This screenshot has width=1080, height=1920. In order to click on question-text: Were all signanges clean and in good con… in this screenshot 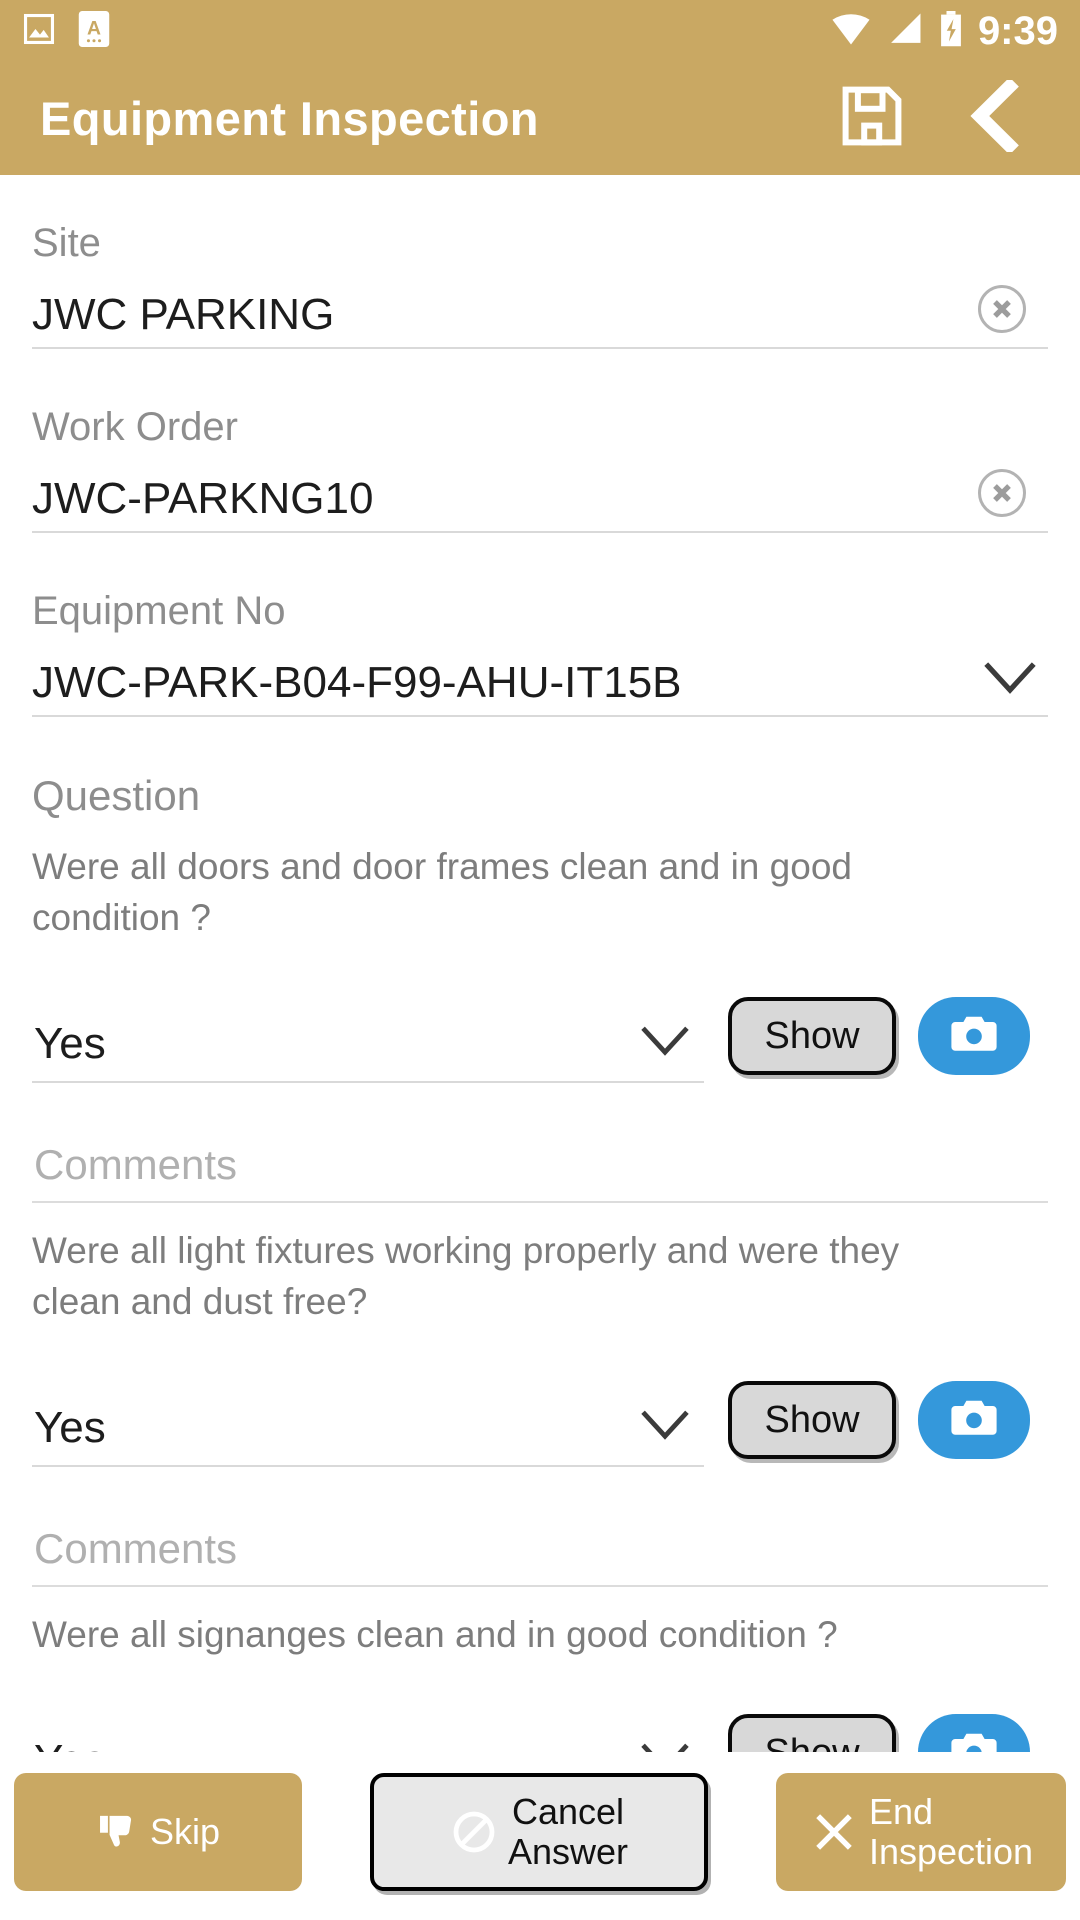, I will do `click(435, 1635)`.